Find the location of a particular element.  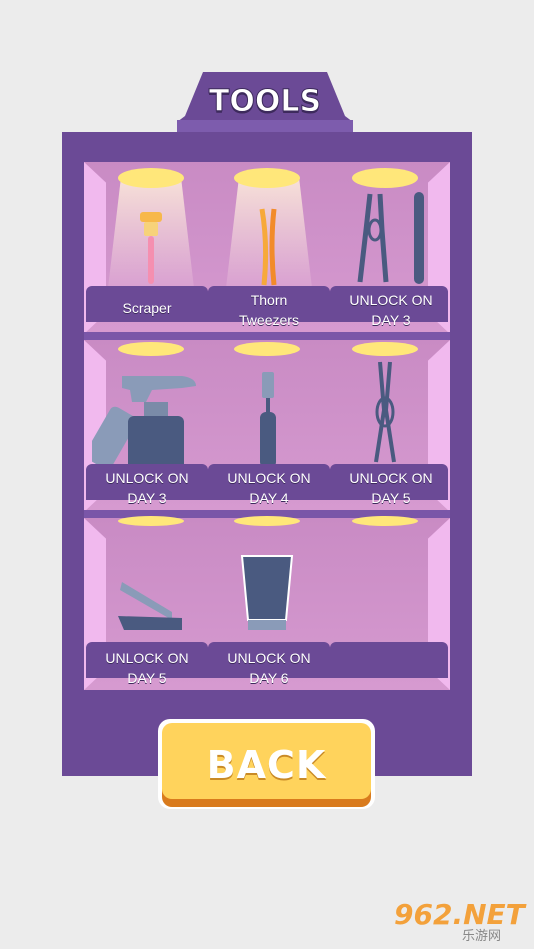

shears-icon is located at coordinates (394, 238).